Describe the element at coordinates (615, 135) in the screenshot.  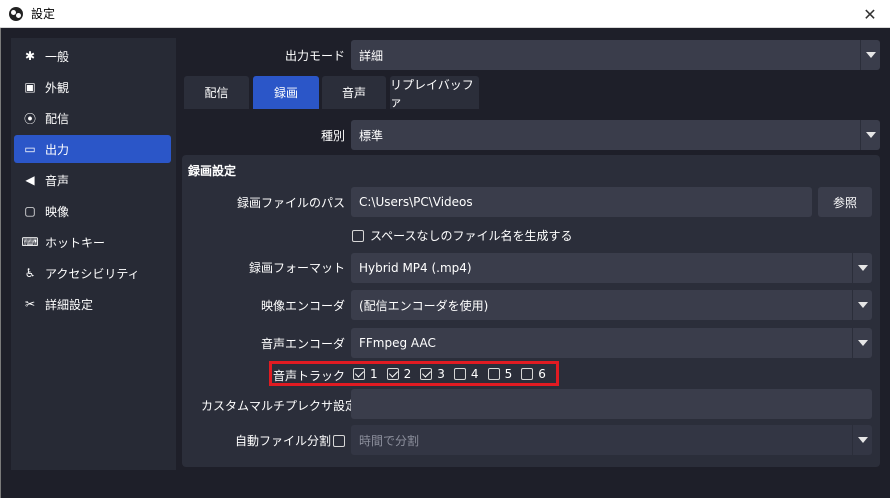
I see `type-select: 標準` at that location.